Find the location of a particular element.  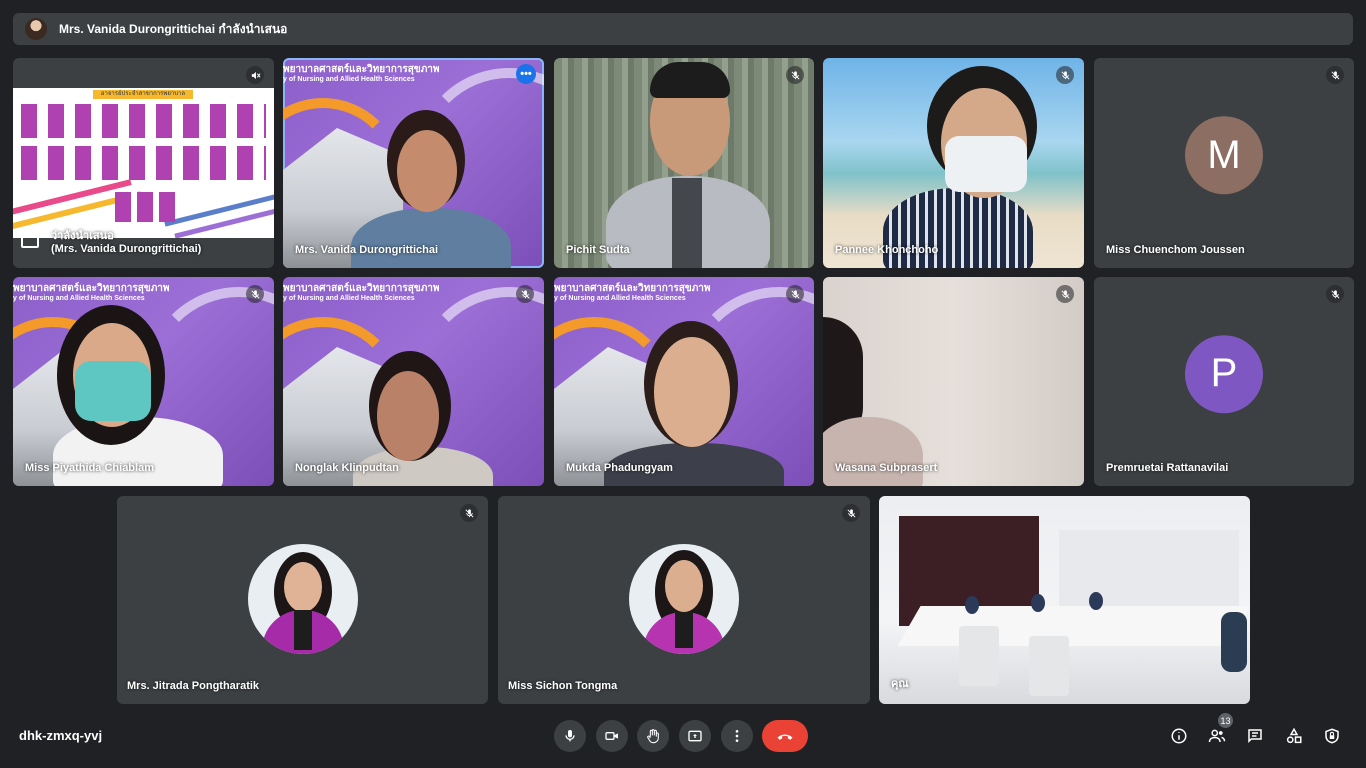

chat-button is located at coordinates (1255, 736).